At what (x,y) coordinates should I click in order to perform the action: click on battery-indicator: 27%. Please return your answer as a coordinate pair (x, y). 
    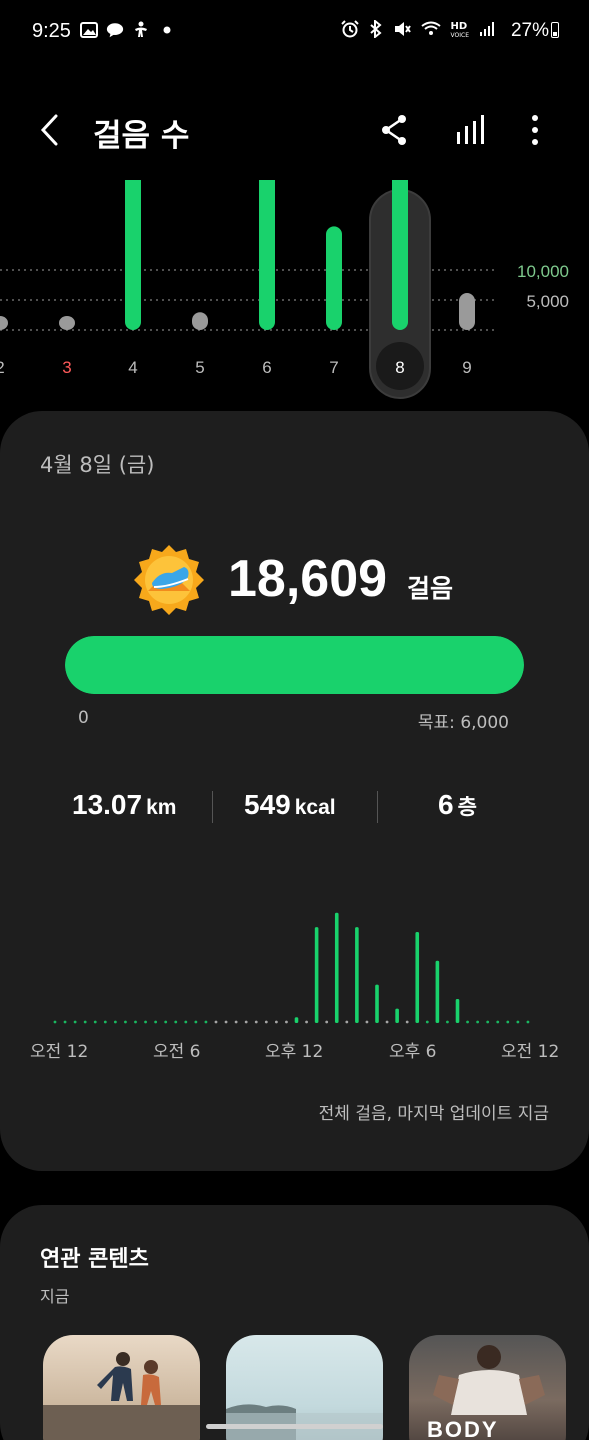
    Looking at the image, I should click on (535, 31).